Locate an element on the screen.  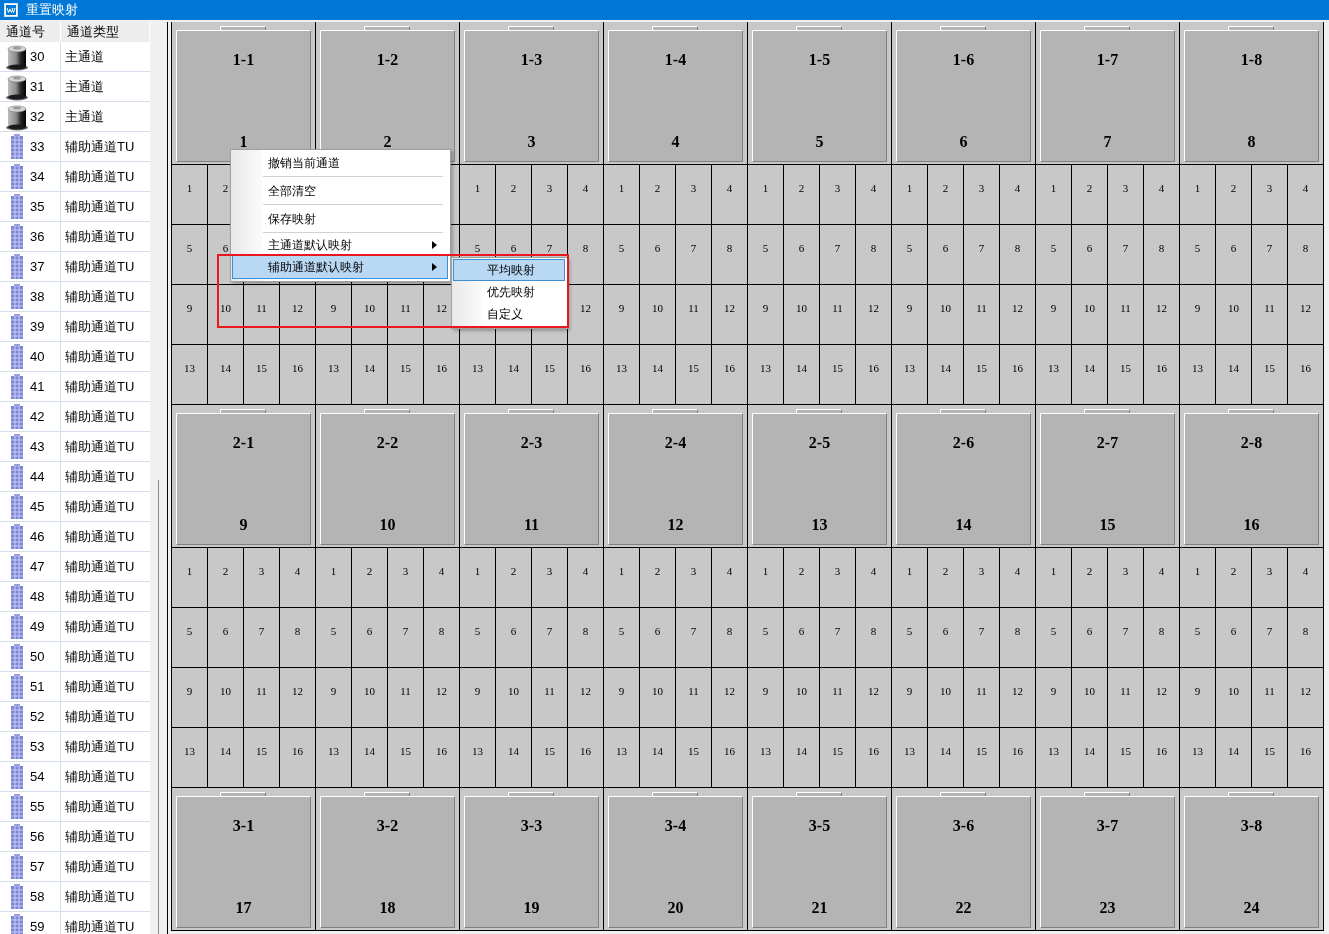
scroll-thumb is located at coordinates (158, 707).